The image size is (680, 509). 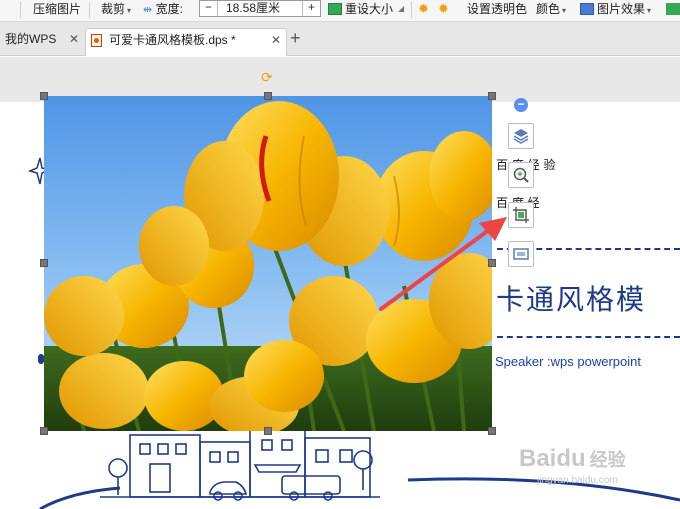 I want to click on layers-icon, so click(x=521, y=136).